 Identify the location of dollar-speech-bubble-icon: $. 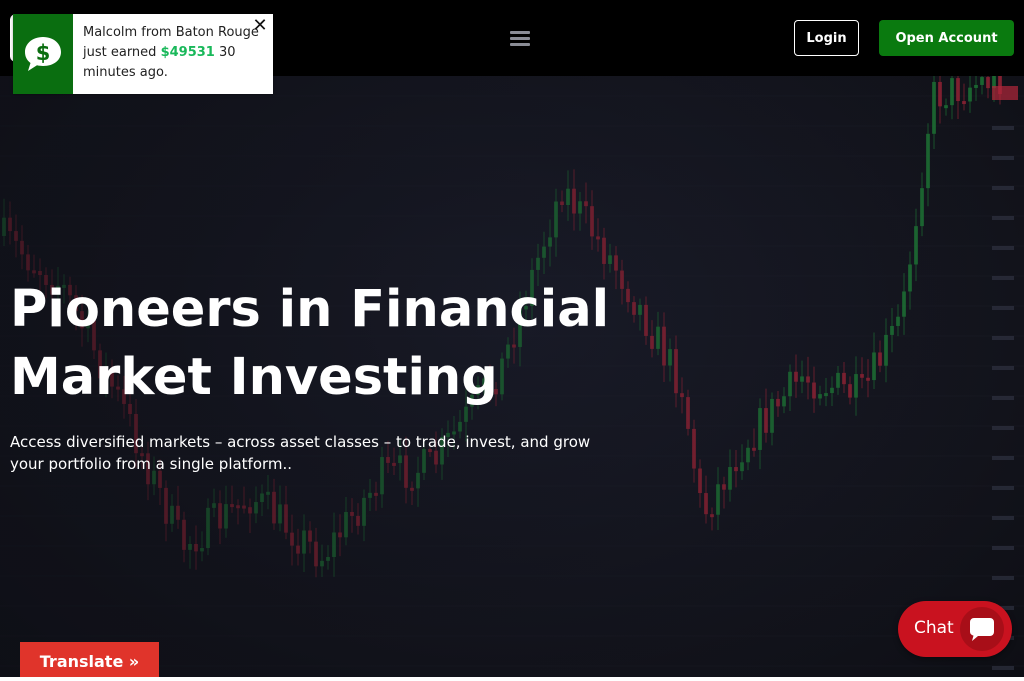
(43, 54).